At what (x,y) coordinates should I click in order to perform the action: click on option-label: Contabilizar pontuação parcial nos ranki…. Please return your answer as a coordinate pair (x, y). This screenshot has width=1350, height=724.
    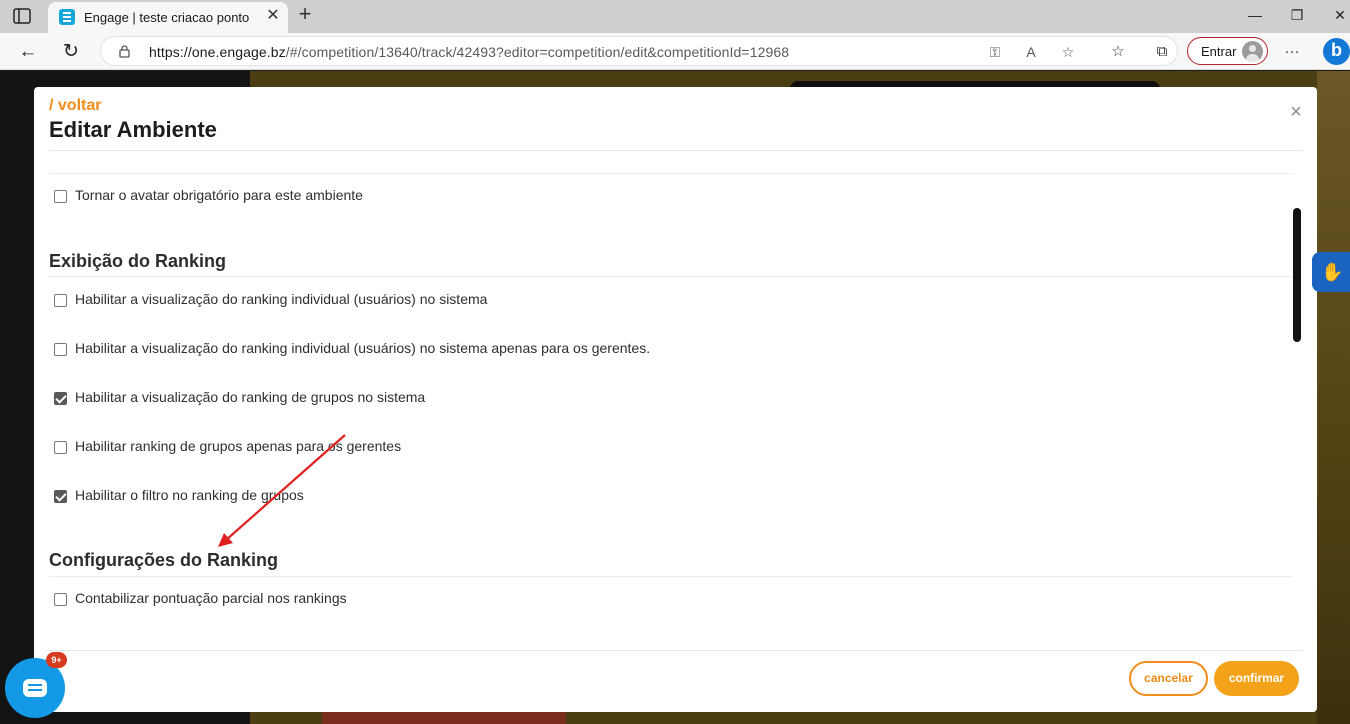
    Looking at the image, I should click on (211, 598).